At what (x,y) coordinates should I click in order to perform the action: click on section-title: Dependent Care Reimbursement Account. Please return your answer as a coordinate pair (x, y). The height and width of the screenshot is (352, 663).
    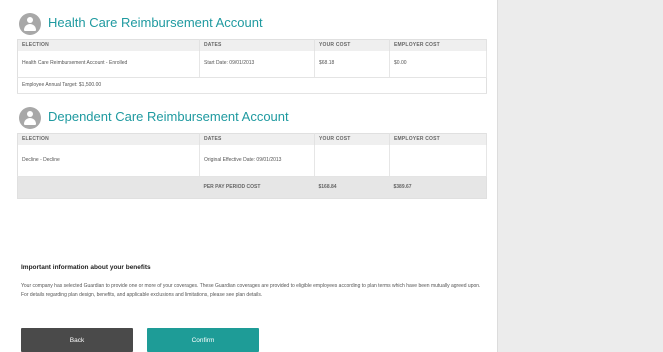
    Looking at the image, I should click on (168, 116).